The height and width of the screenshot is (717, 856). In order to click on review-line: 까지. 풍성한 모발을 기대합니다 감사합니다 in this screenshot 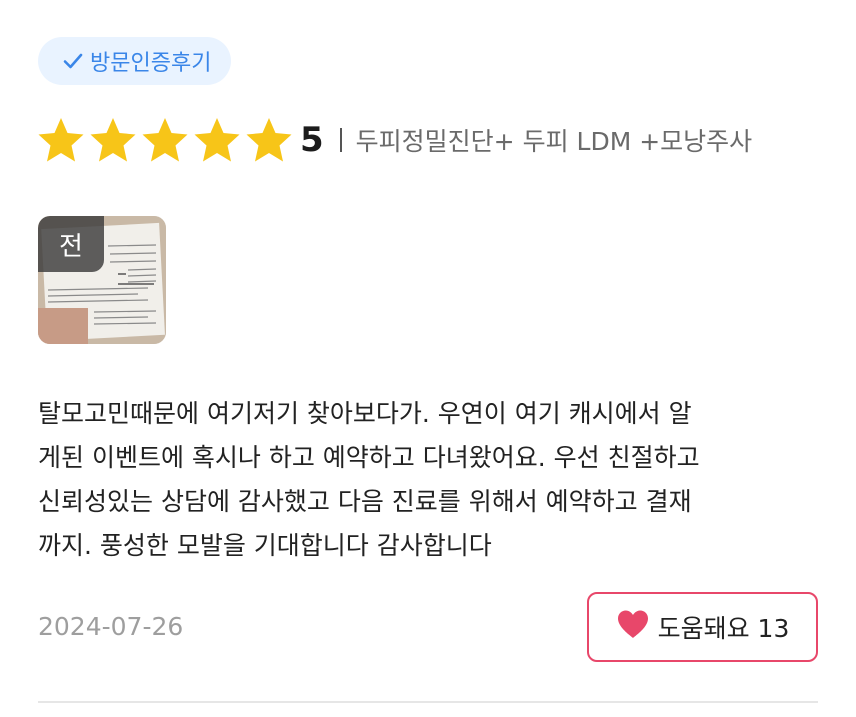, I will do `click(265, 545)`.